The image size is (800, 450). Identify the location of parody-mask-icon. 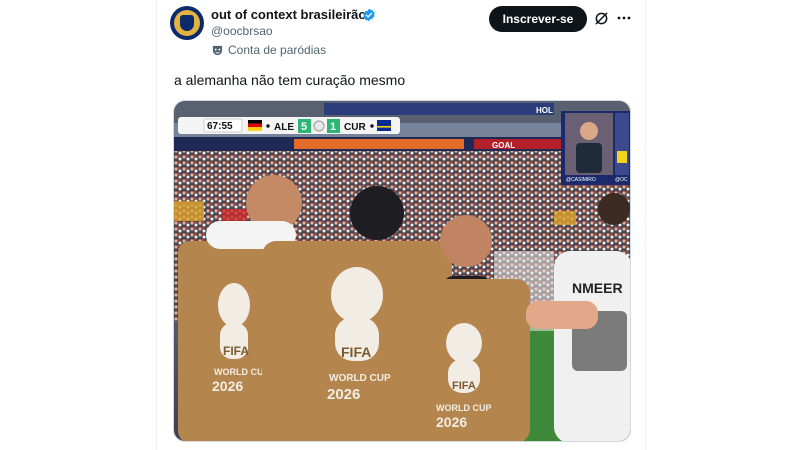
(217, 50).